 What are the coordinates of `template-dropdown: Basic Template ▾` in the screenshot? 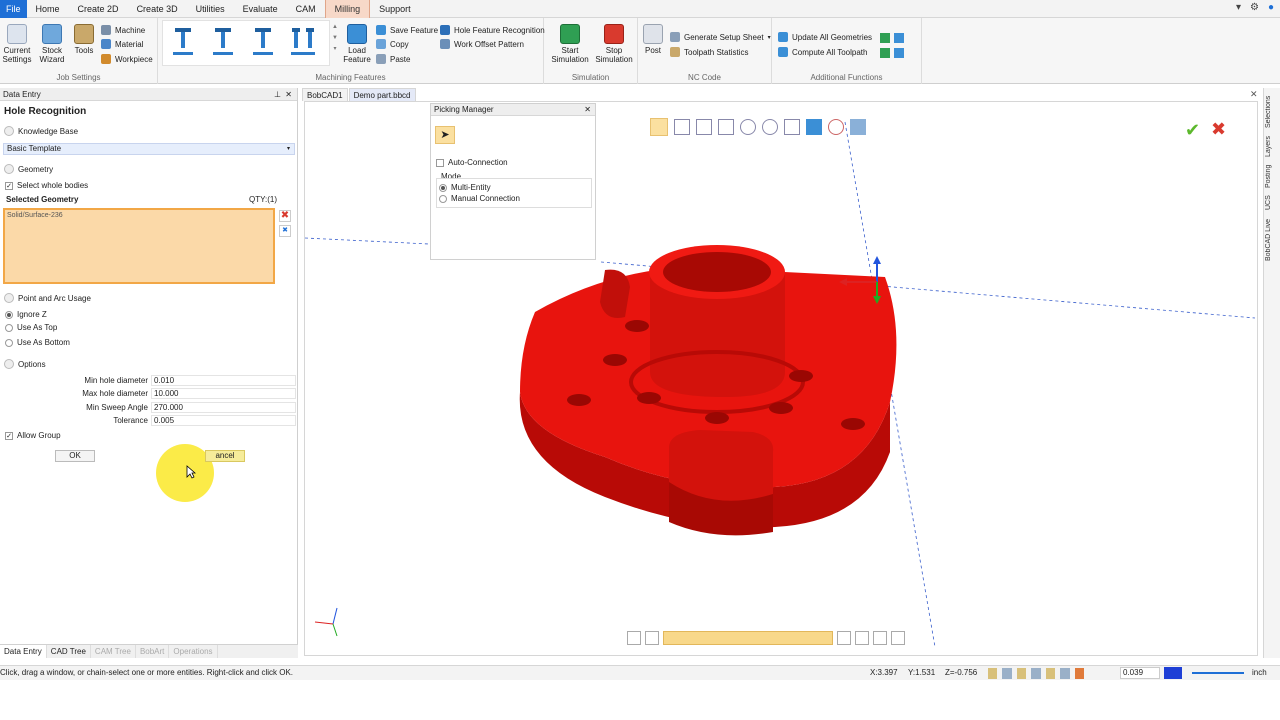 It's located at (149, 149).